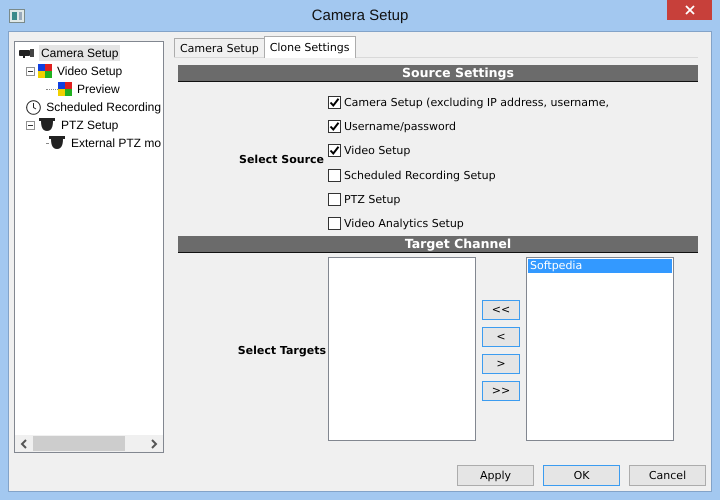 Image resolution: width=720 pixels, height=500 pixels. I want to click on tree-item: Camera Setup, so click(79, 53).